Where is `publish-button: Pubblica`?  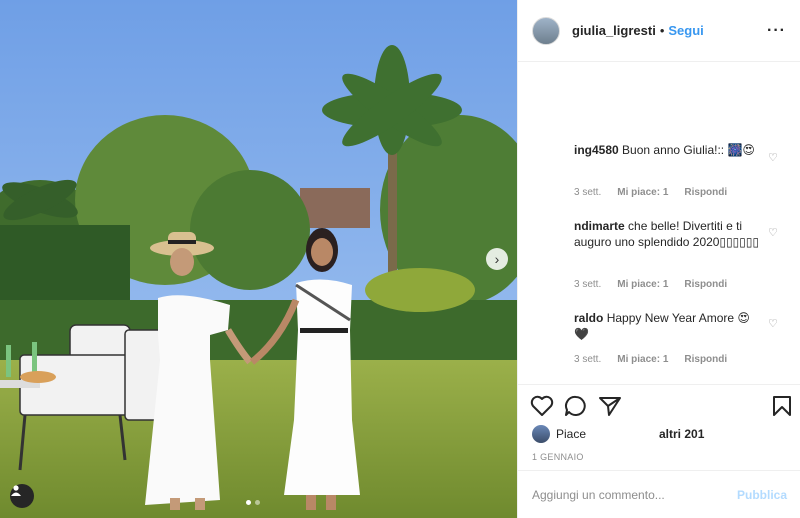 publish-button: Pubblica is located at coordinates (762, 495).